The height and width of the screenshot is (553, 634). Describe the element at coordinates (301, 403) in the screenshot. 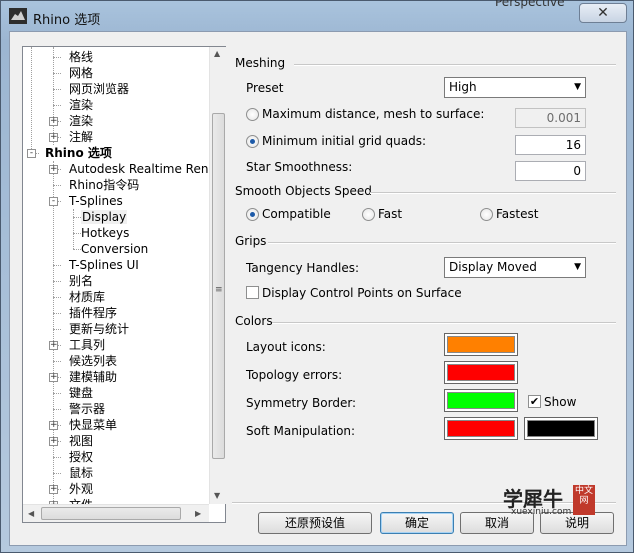

I see `symmetry-border-label: Symmetry Border:` at that location.